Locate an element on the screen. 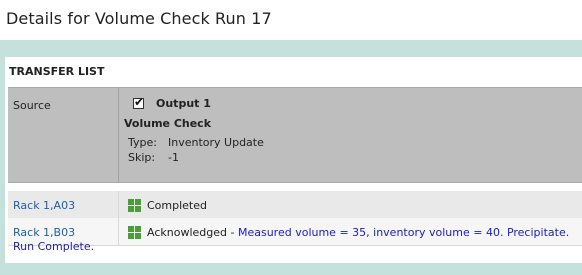 The height and width of the screenshot is (275, 582). panel-title: TRANSFER LIST is located at coordinates (57, 71).